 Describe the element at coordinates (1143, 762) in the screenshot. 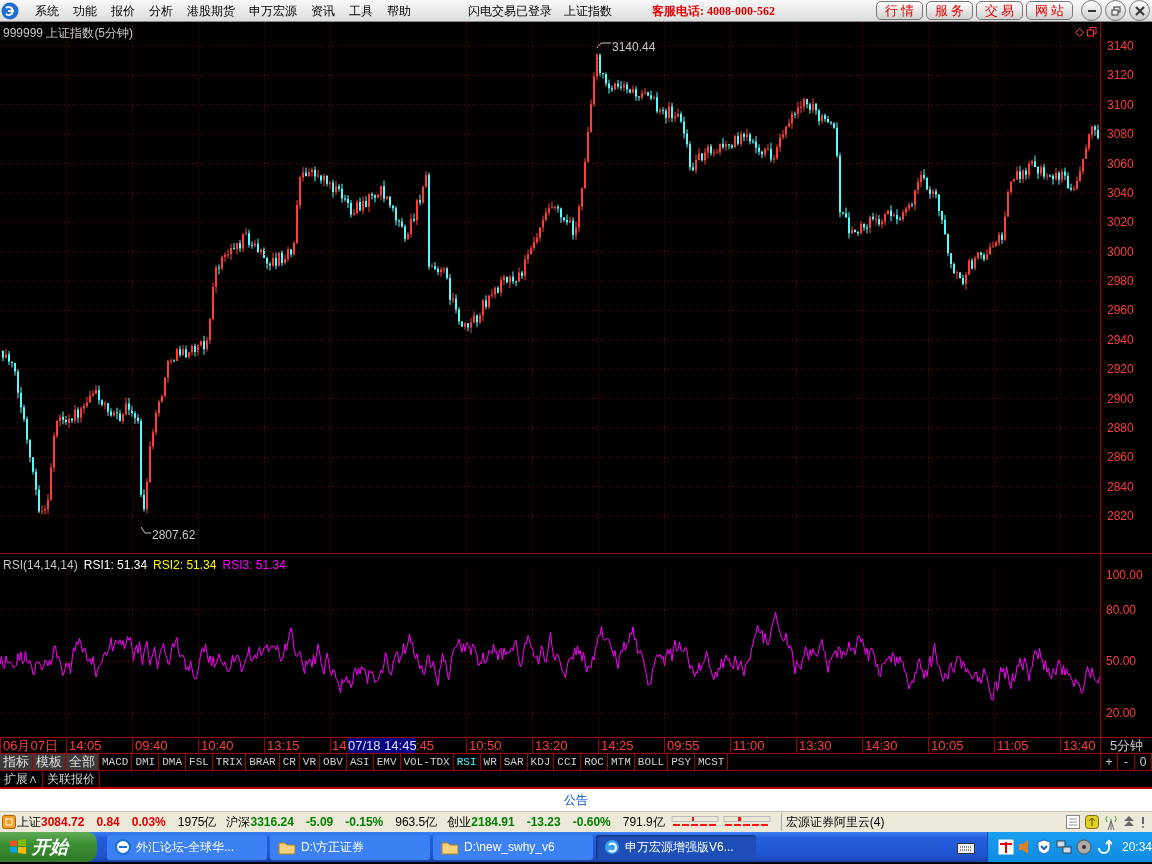

I see `zoom-button: 0` at that location.